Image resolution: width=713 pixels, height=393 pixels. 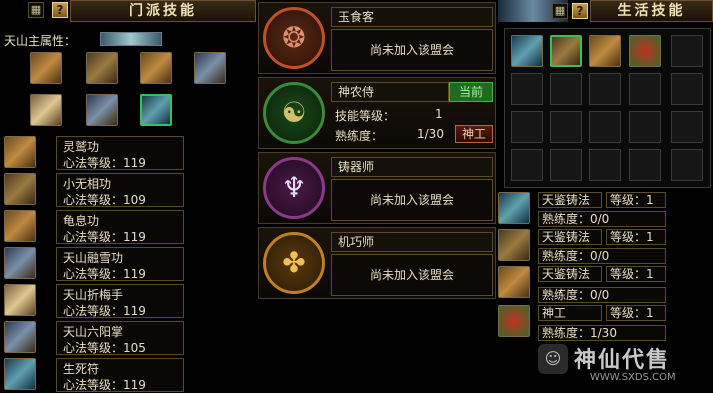 I want to click on gear-medal-icon: ✤, so click(x=294, y=263).